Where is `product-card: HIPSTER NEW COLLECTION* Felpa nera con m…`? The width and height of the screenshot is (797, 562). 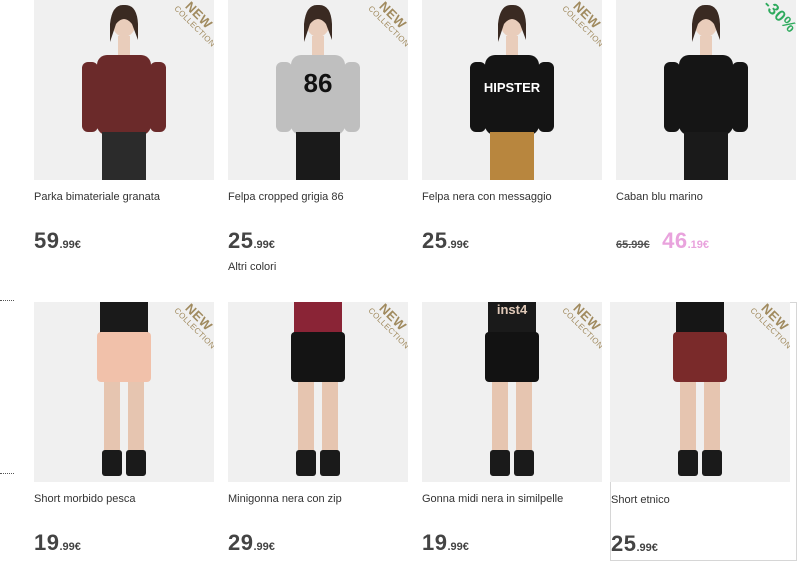 product-card: HIPSTER NEW COLLECTION* Felpa nera con m… is located at coordinates (512, 130).